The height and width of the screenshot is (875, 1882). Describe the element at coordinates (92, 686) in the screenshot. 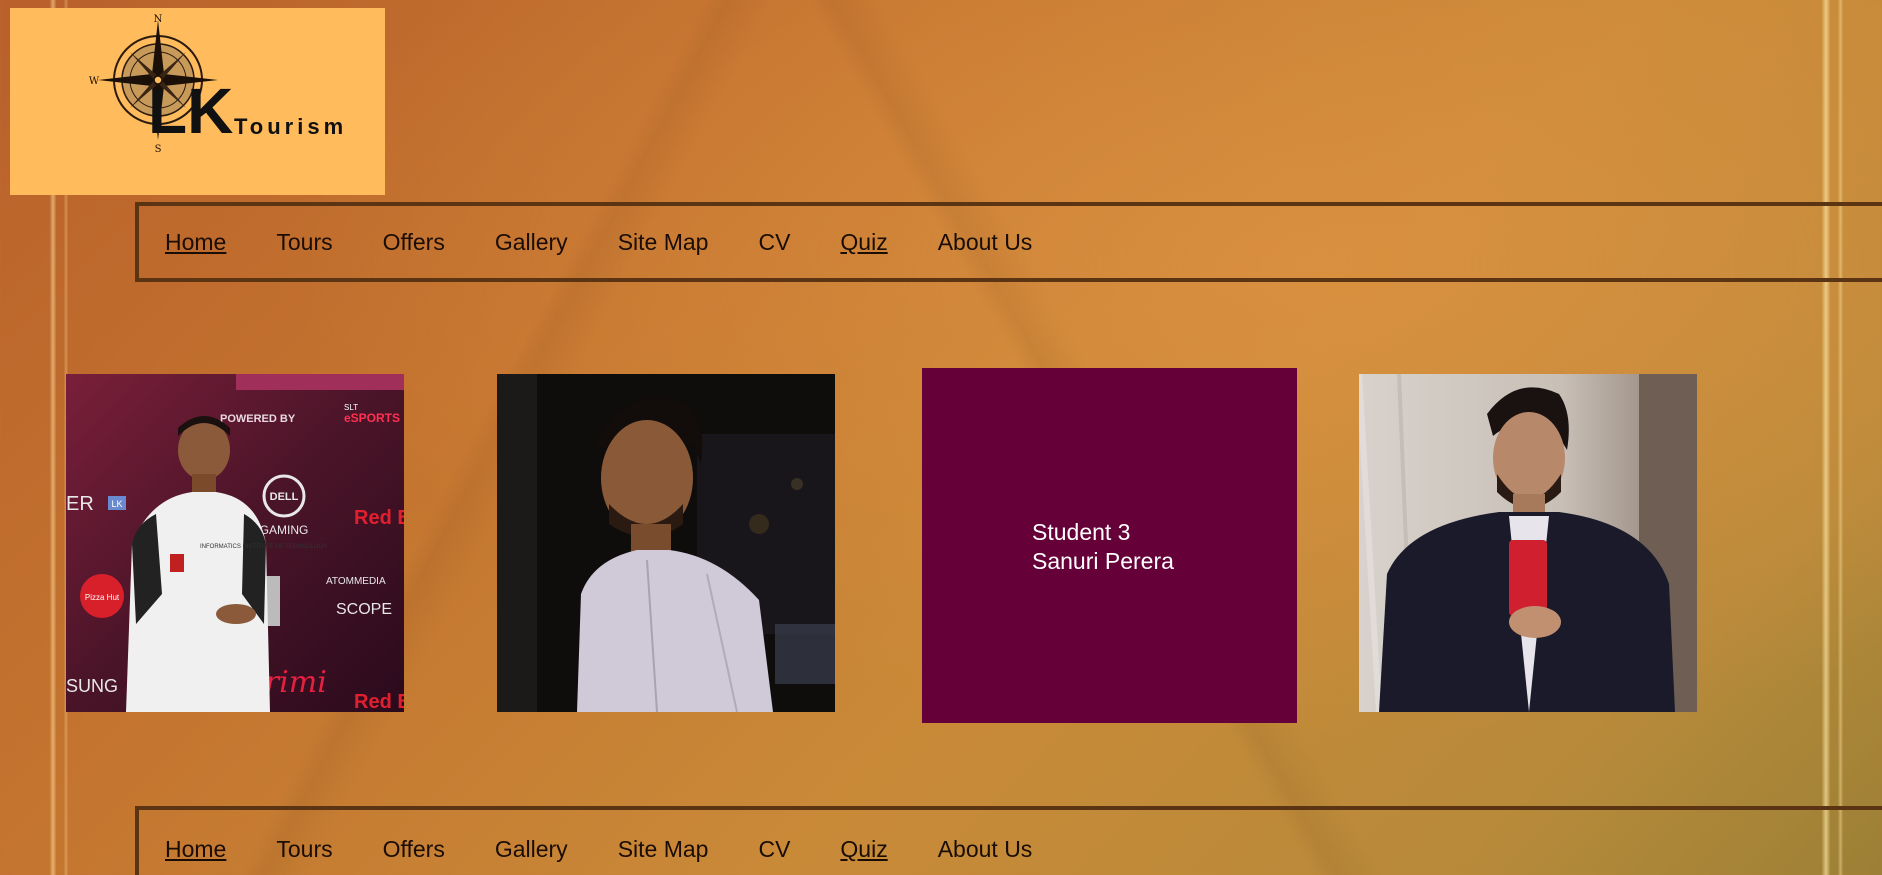

I see `svg-text: SUNG` at that location.